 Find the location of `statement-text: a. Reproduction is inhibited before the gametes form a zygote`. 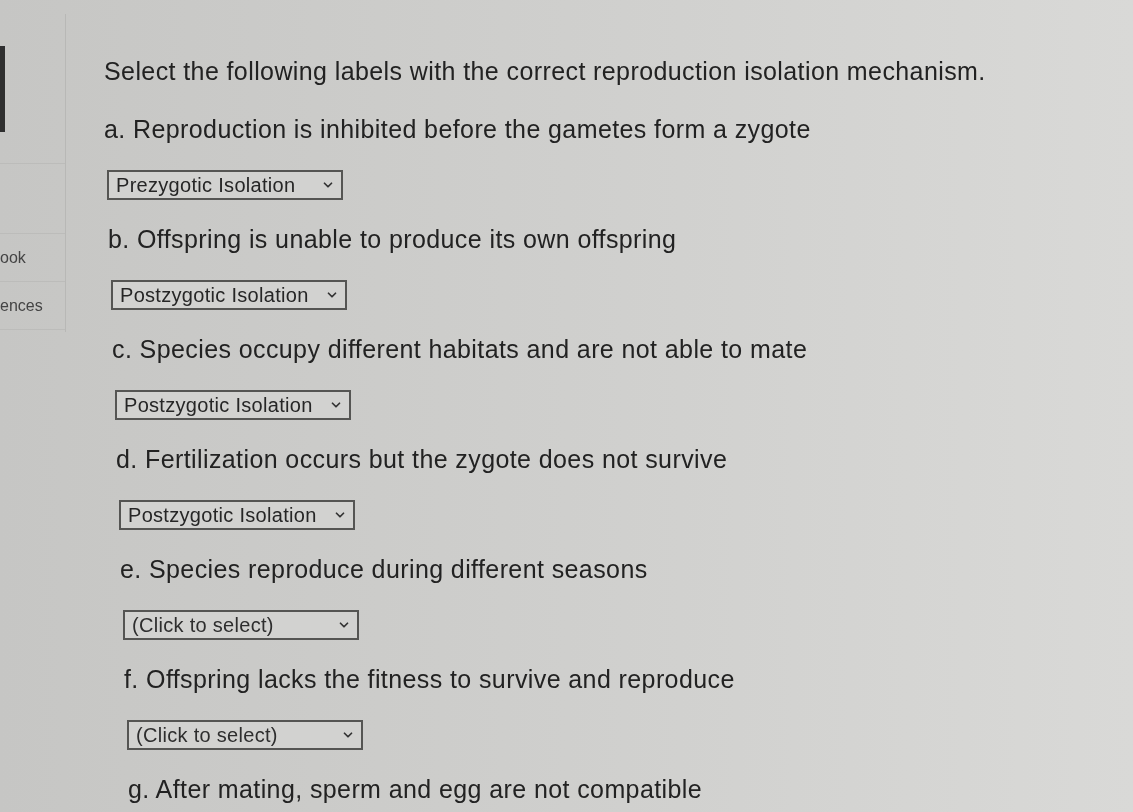

statement-text: a. Reproduction is inhibited before the gametes form a zygote is located at coordinates (457, 129).